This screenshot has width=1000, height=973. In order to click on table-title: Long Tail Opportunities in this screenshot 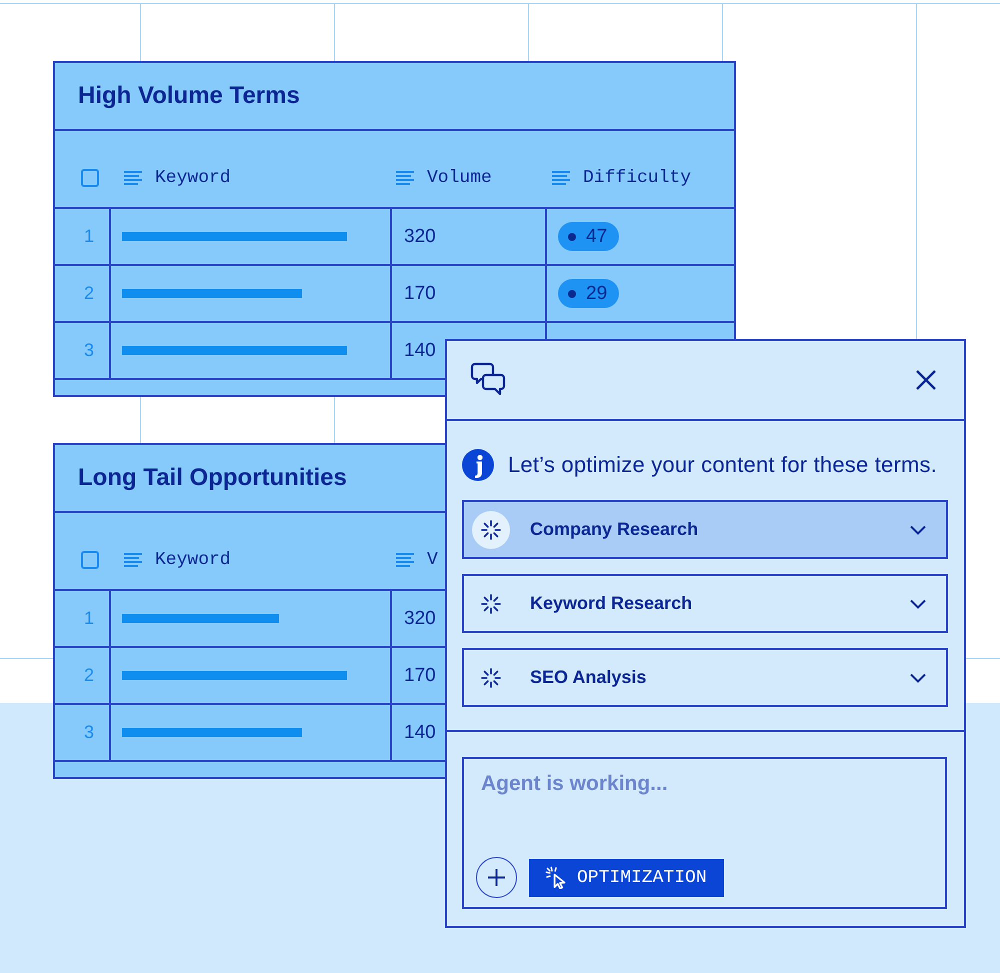, I will do `click(212, 478)`.